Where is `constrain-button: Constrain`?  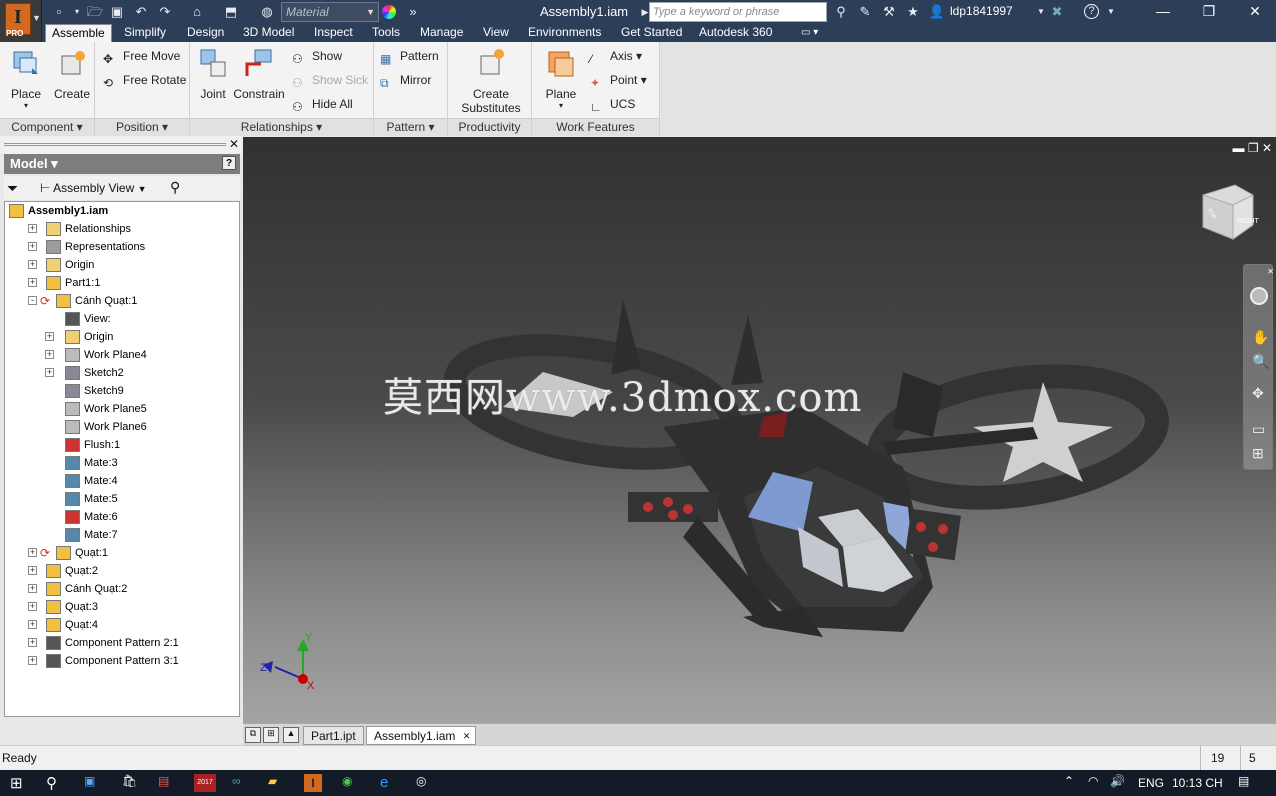
constrain-button: Constrain is located at coordinates (259, 73).